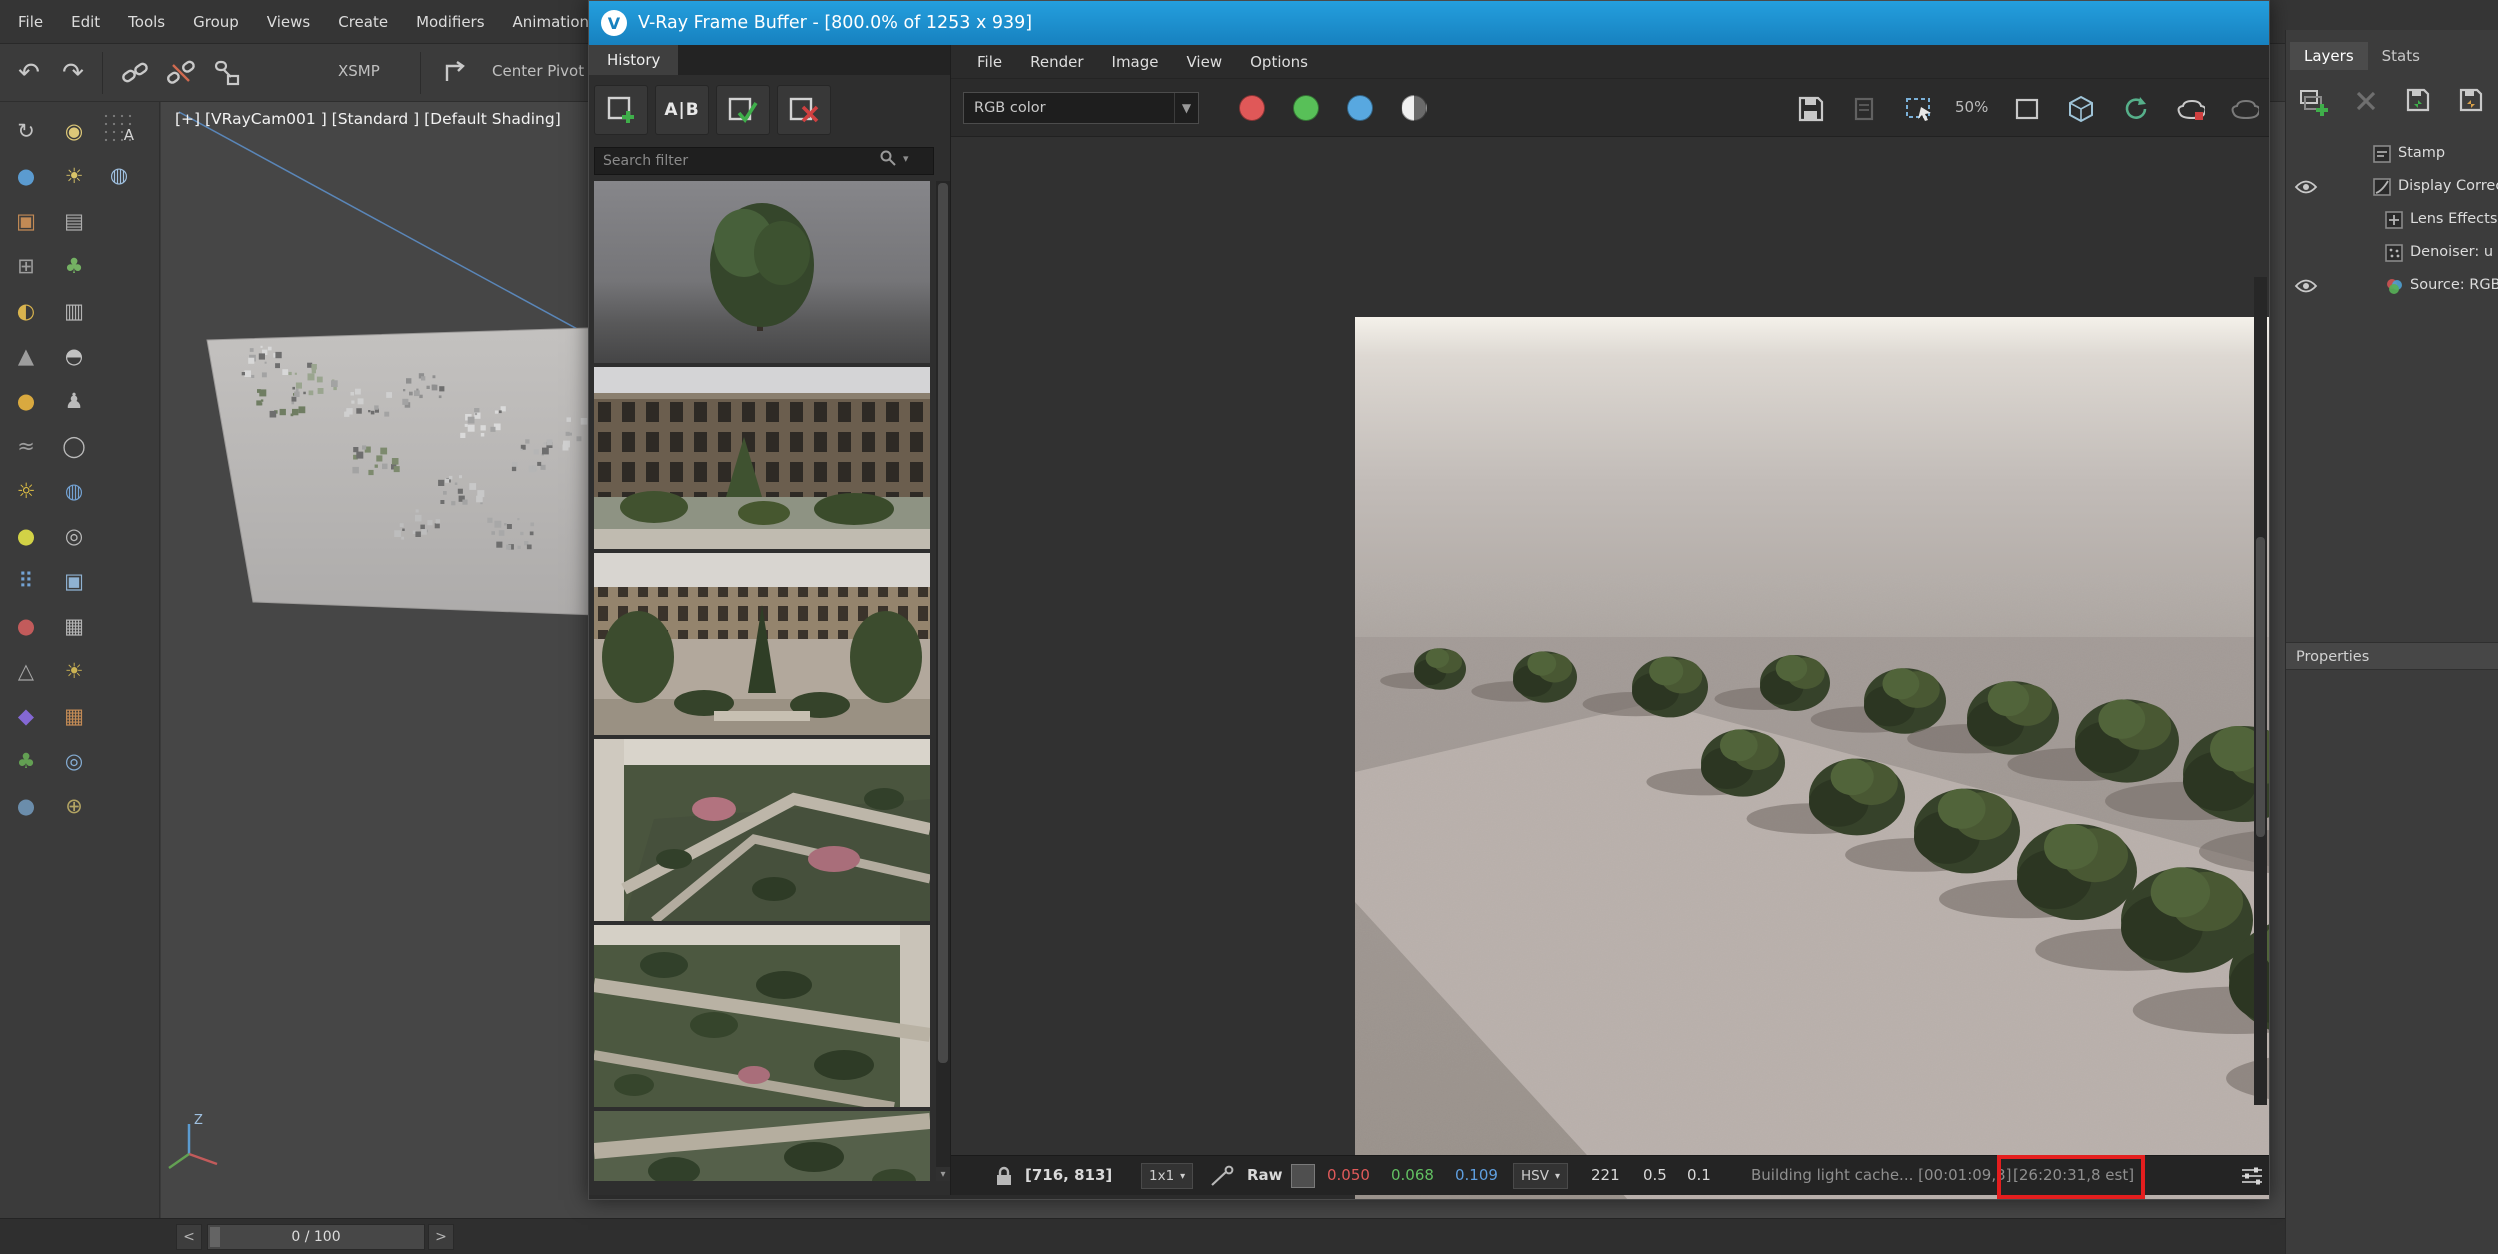 This screenshot has height=1254, width=2498. Describe the element at coordinates (1971, 107) in the screenshot. I see `zoom-level-label: 50%` at that location.